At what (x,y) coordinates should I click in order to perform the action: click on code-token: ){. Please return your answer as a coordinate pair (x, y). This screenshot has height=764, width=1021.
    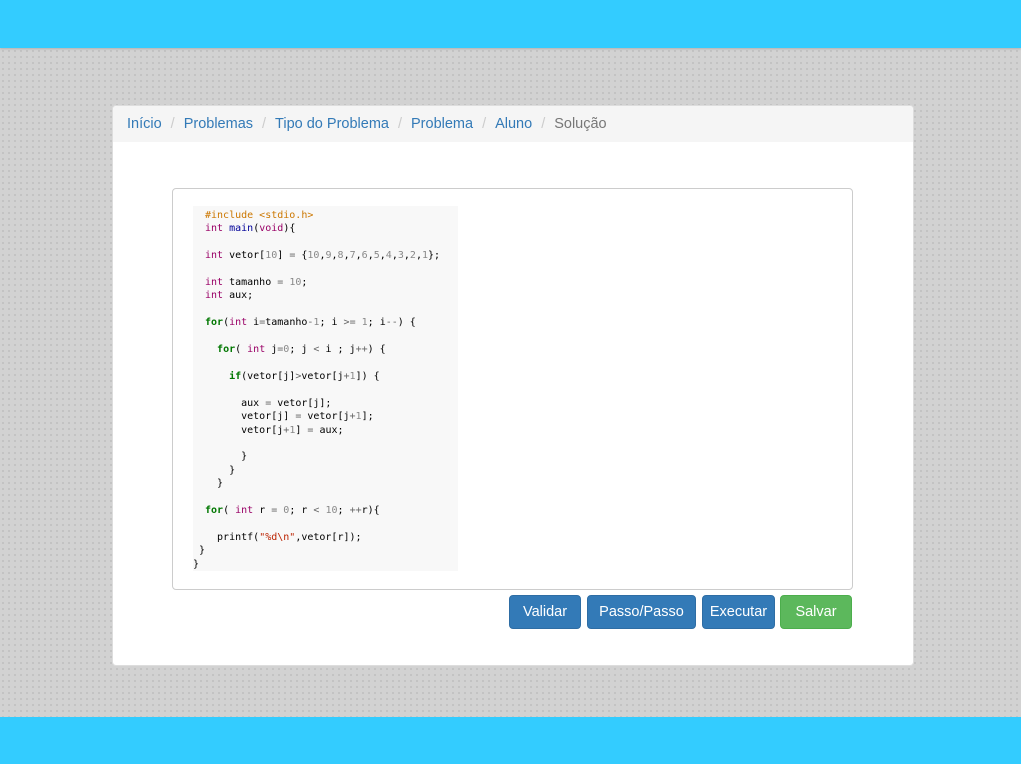
    Looking at the image, I should click on (289, 229).